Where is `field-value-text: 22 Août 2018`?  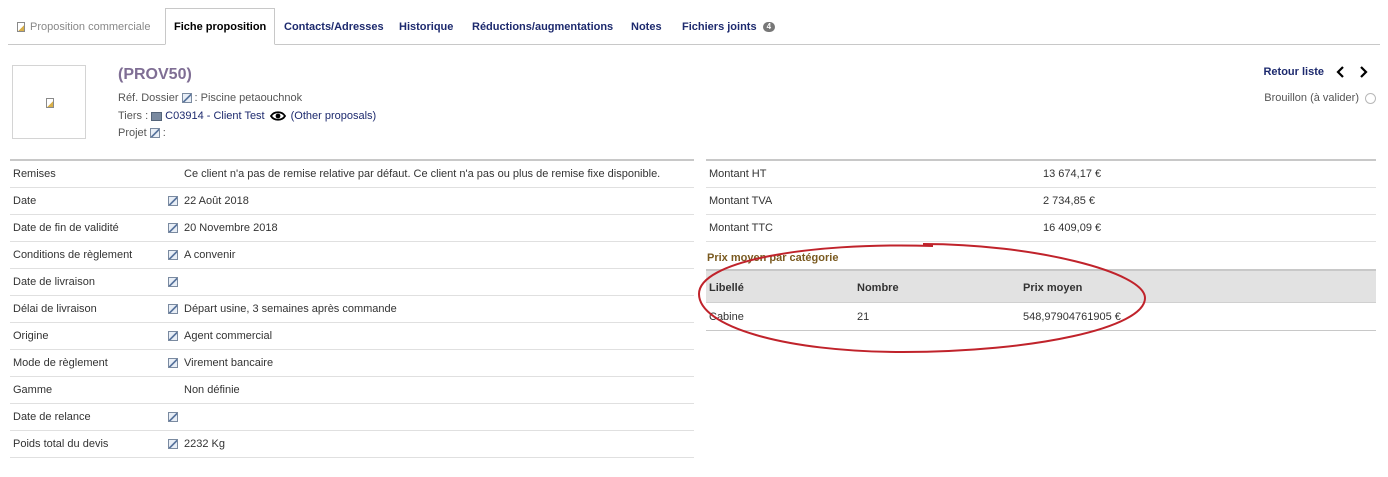
field-value-text: 22 Août 2018 is located at coordinates (216, 201).